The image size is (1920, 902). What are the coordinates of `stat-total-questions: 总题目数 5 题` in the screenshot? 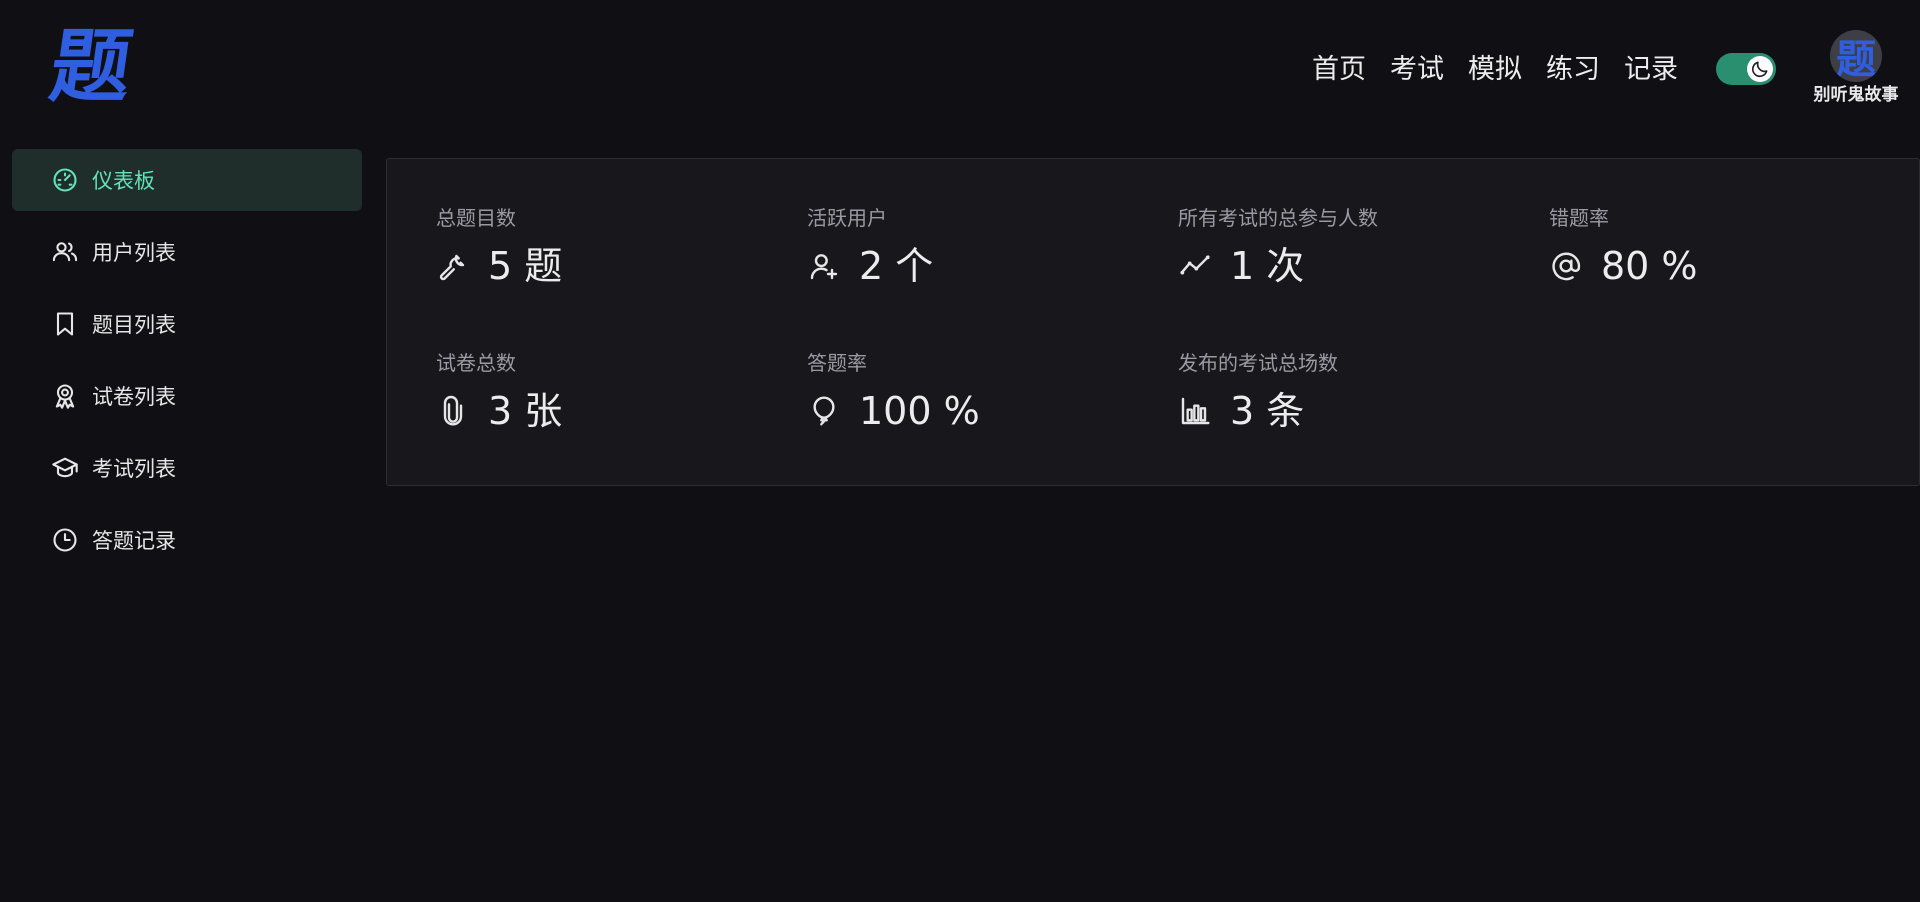 It's located at (606, 247).